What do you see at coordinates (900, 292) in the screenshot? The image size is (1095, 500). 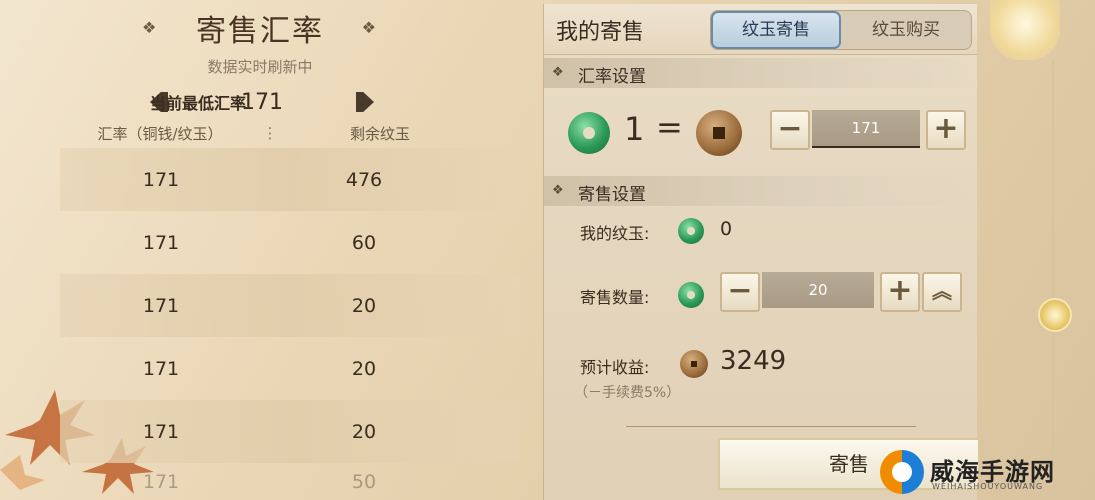 I see `quantity-increase-button: +` at bounding box center [900, 292].